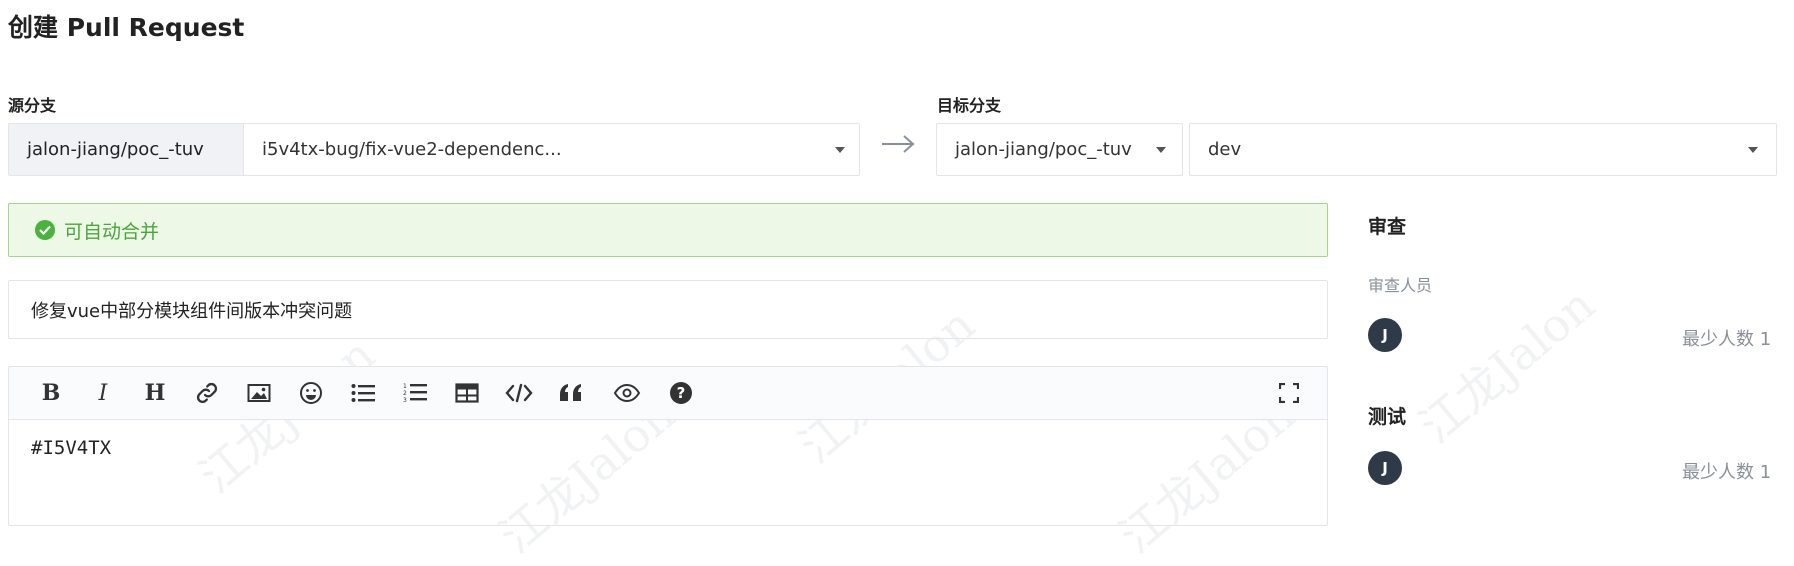  Describe the element at coordinates (103, 393) in the screenshot. I see `italic-icon: I` at that location.